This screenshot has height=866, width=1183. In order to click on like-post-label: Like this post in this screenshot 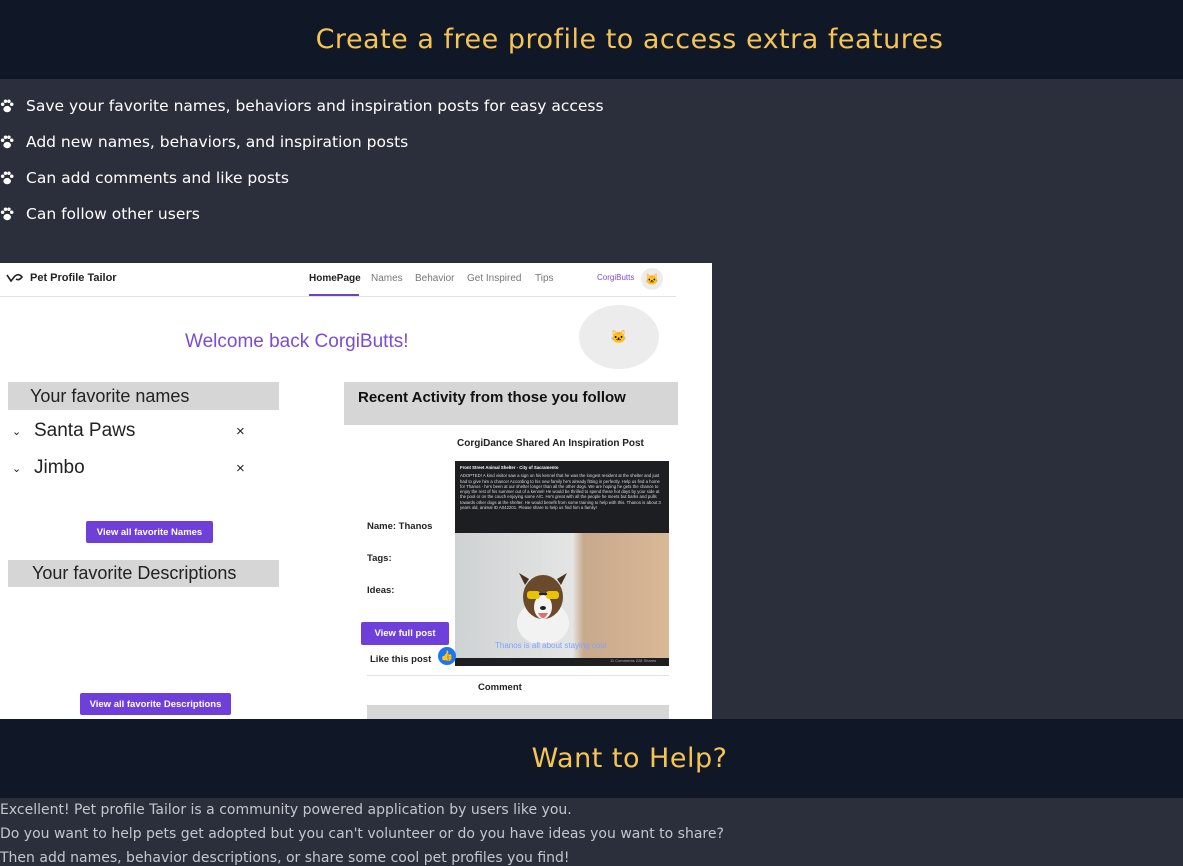, I will do `click(401, 659)`.